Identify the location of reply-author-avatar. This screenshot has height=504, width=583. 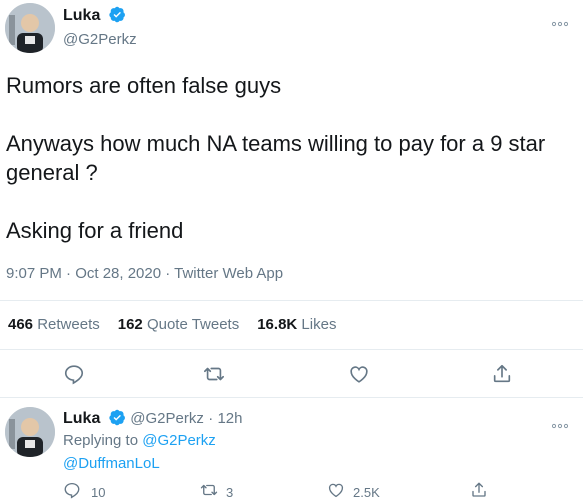
(30, 432).